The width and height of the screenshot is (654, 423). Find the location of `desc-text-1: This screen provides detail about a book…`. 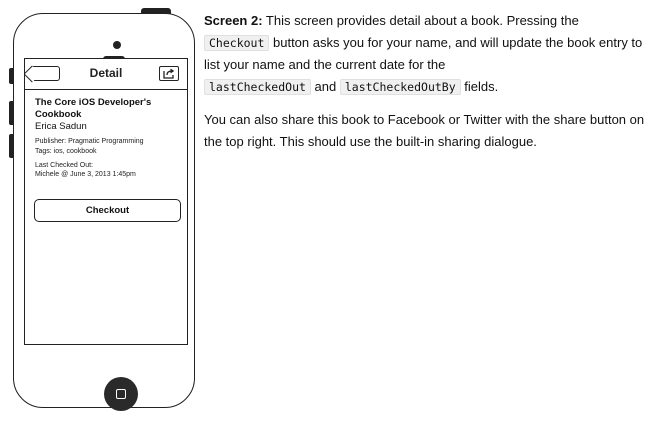

desc-text-1: This screen provides detail about a book… is located at coordinates (420, 20).